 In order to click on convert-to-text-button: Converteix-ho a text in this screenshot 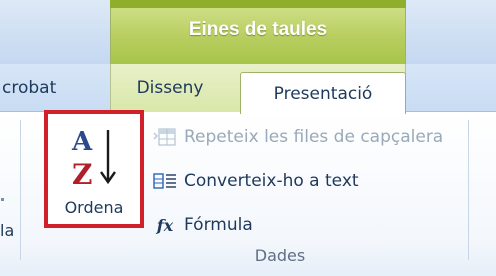, I will do `click(255, 181)`.